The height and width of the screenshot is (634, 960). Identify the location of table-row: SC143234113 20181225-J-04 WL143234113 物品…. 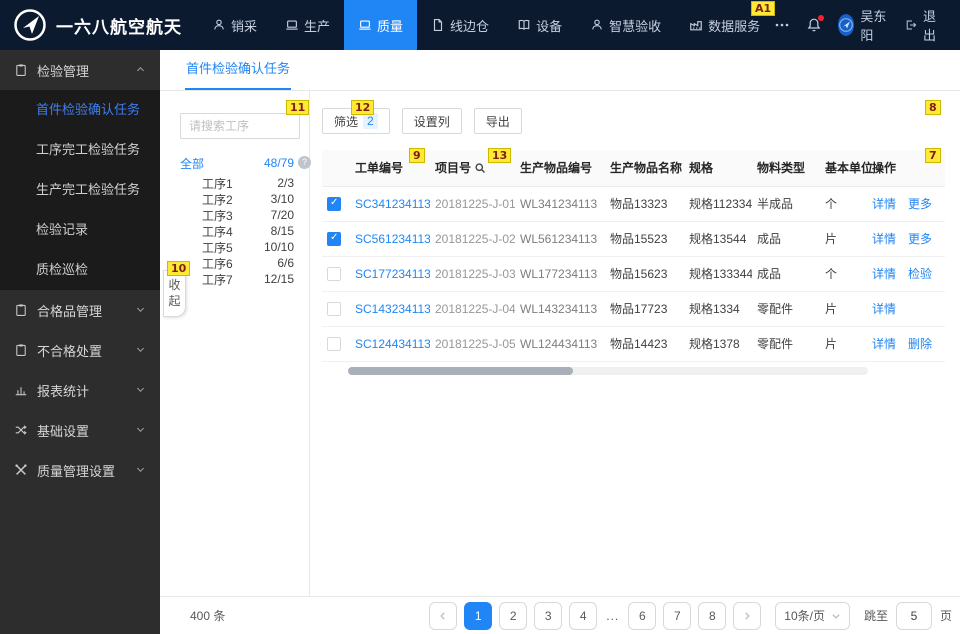
(633, 309).